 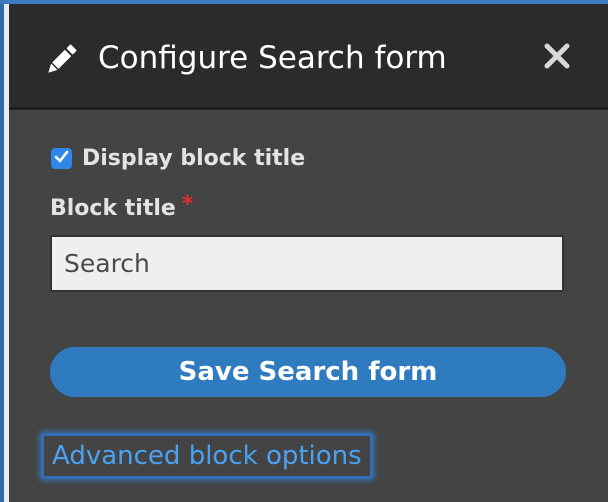 What do you see at coordinates (113, 208) in the screenshot?
I see `block-title-label-text: Block title` at bounding box center [113, 208].